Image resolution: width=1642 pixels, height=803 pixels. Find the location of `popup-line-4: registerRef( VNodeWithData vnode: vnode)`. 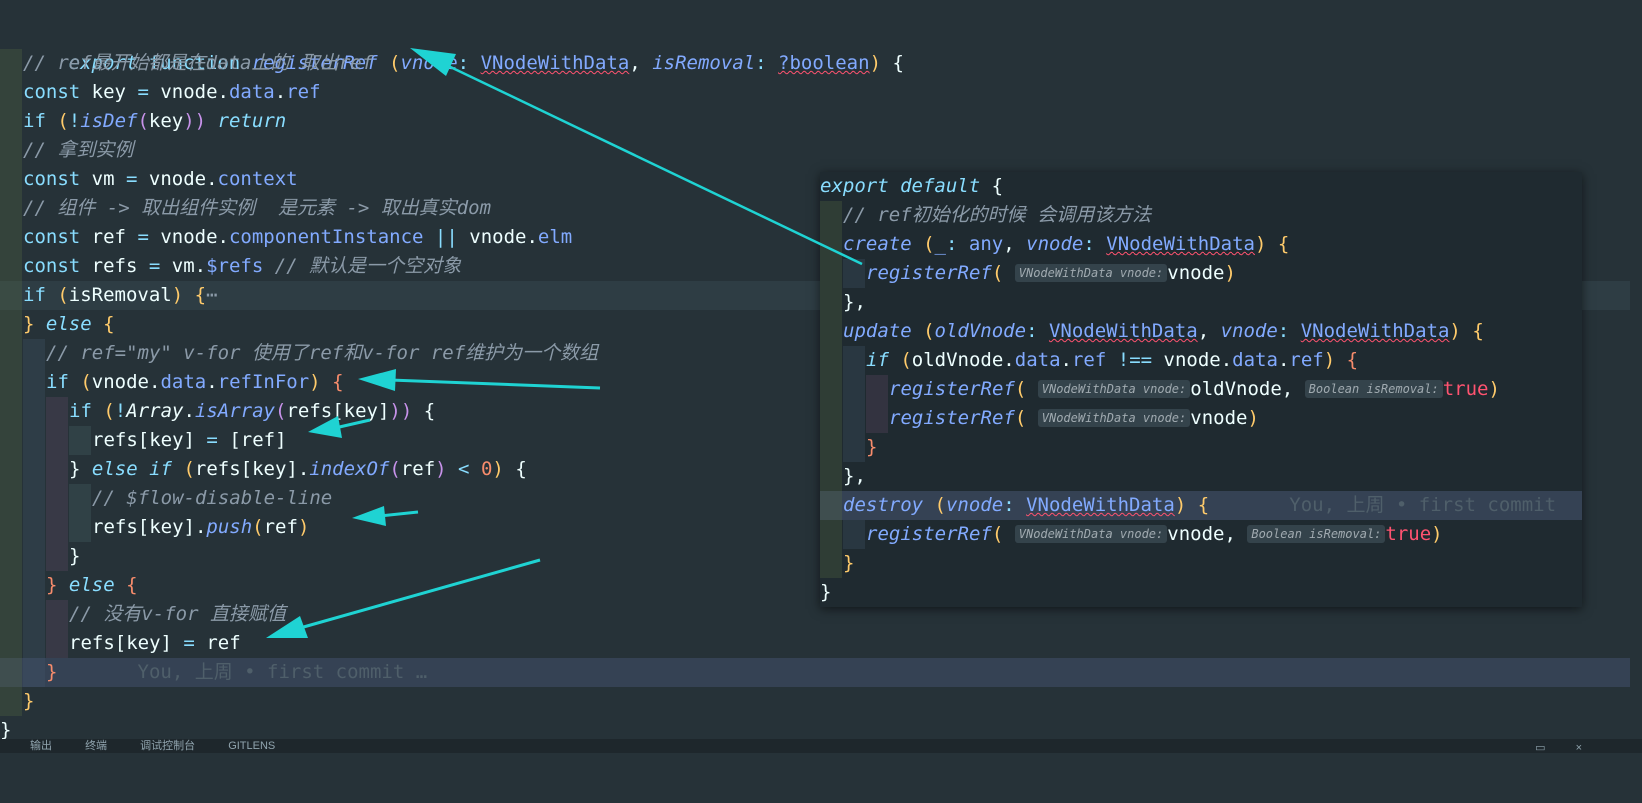

popup-line-4: registerRef( VNodeWithData vnode: vnode) is located at coordinates (1201, 273).